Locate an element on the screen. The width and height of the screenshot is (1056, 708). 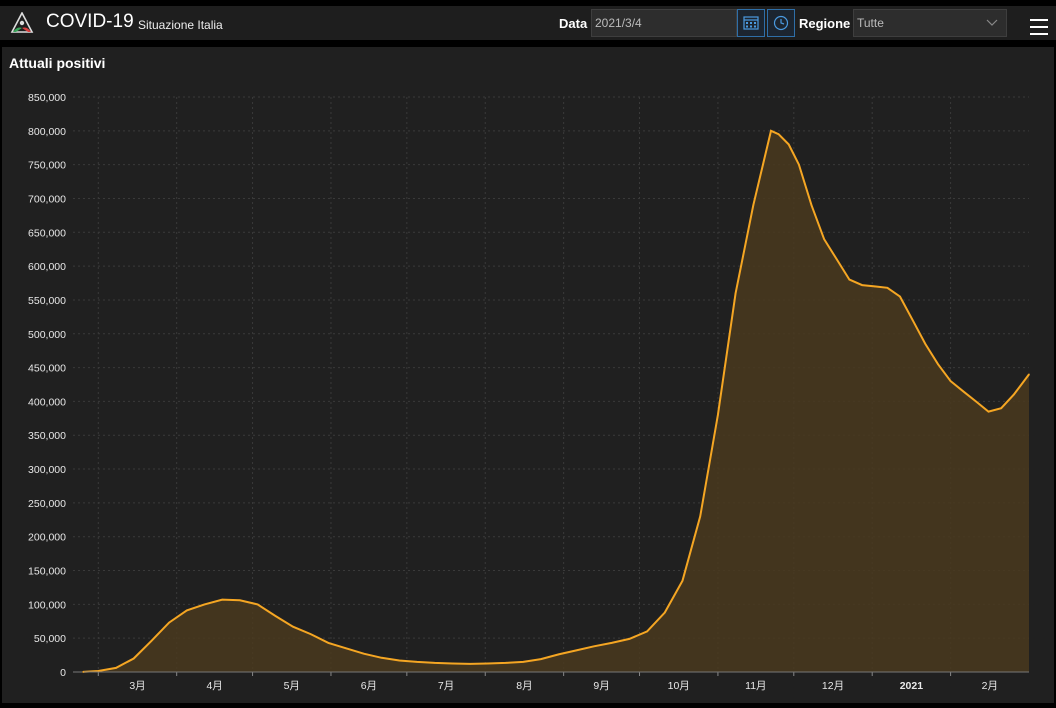
y-tick-label: 400,000 is located at coordinates (47, 402).